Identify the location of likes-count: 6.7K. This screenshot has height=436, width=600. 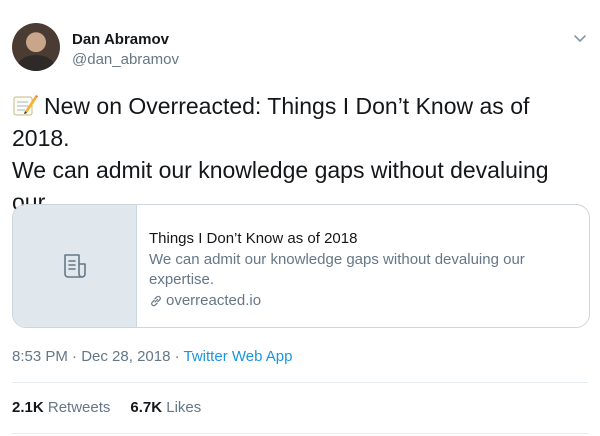
(146, 407).